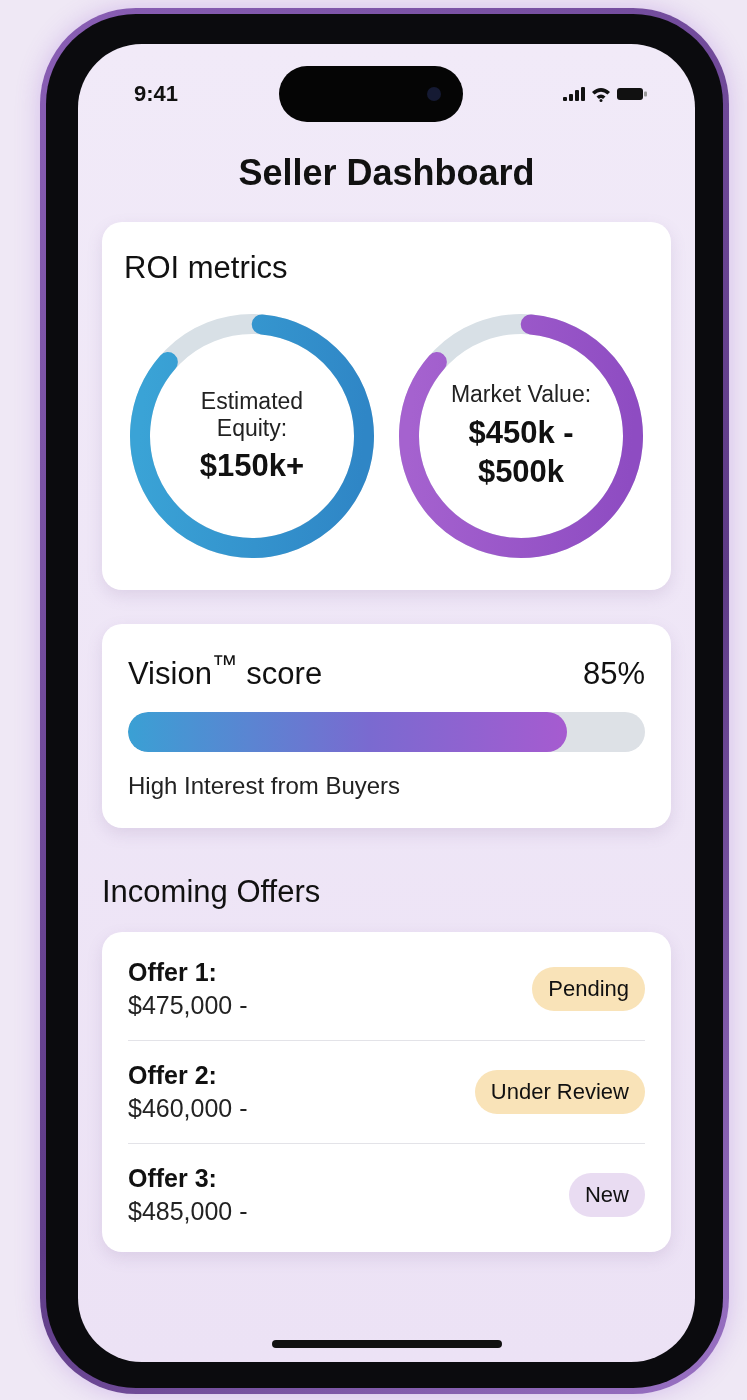  What do you see at coordinates (265, 786) in the screenshot?
I see `score-caption: High Interest from Buyers` at bounding box center [265, 786].